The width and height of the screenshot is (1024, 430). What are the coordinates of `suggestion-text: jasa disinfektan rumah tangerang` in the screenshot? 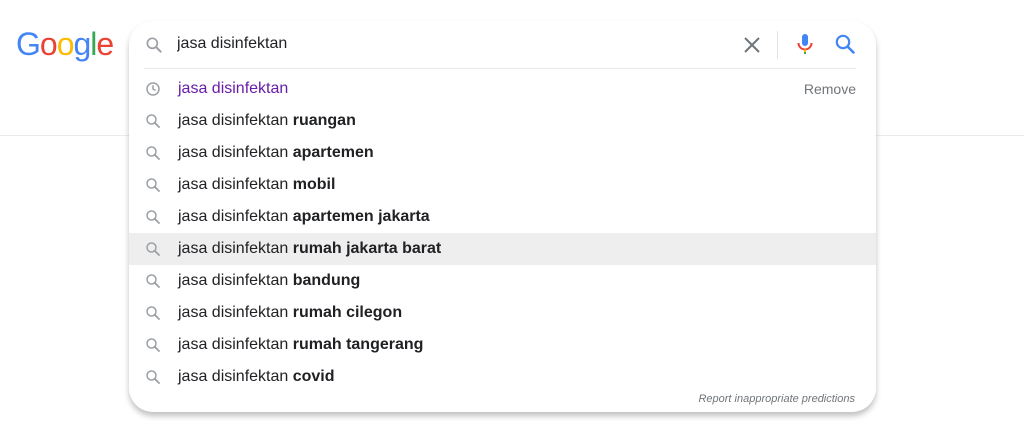 It's located at (301, 344).